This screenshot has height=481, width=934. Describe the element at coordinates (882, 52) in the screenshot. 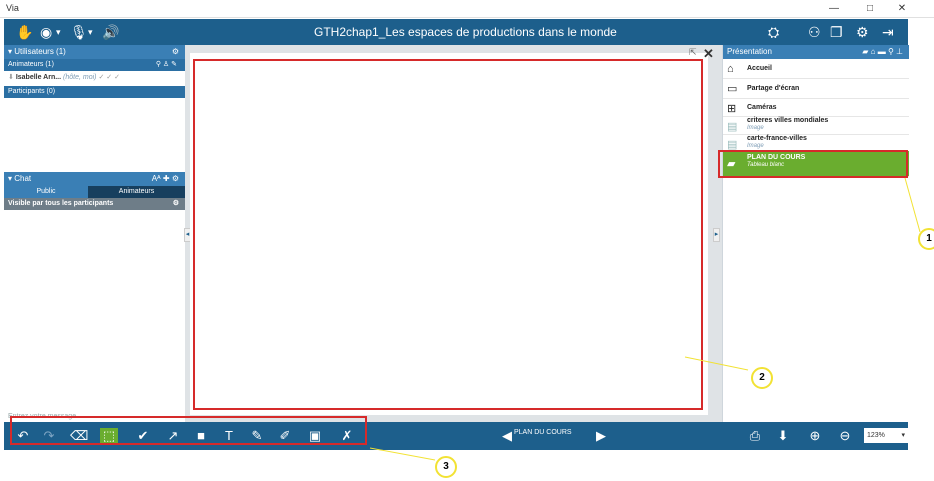

I see `presentation-tools-icon: ▰ ⌂ ▬ ⚲ ⊥` at that location.